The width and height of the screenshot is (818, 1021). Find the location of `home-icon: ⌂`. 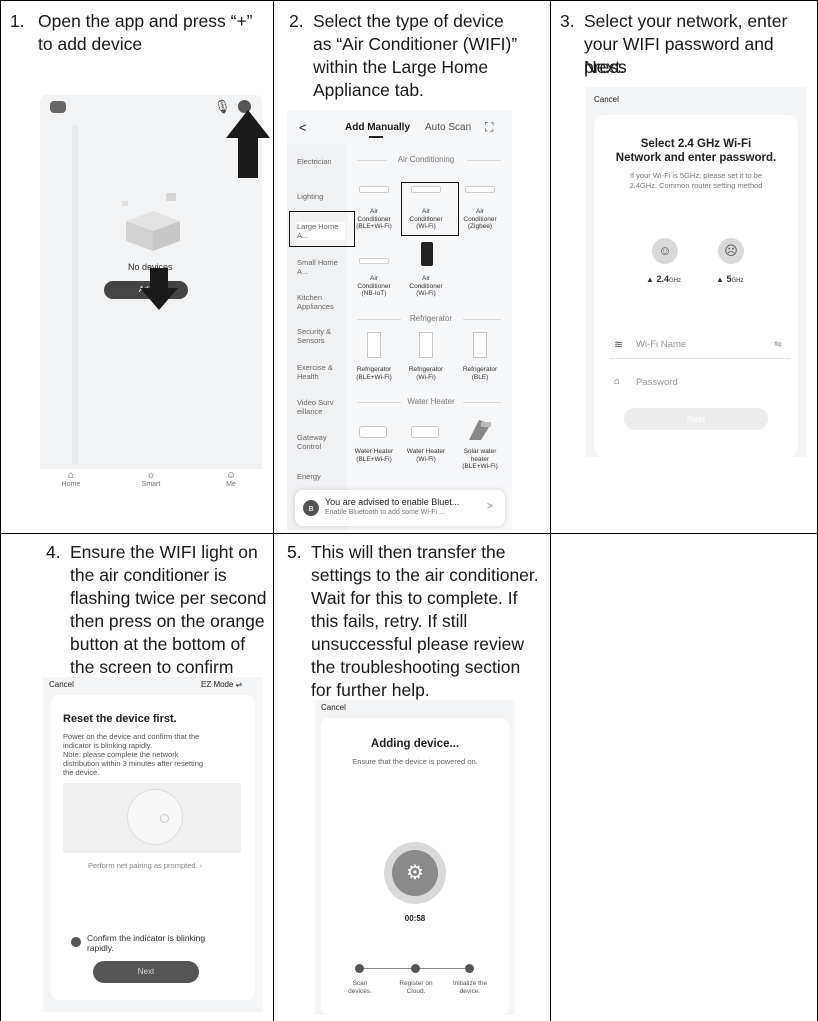

home-icon: ⌂ is located at coordinates (71, 475).